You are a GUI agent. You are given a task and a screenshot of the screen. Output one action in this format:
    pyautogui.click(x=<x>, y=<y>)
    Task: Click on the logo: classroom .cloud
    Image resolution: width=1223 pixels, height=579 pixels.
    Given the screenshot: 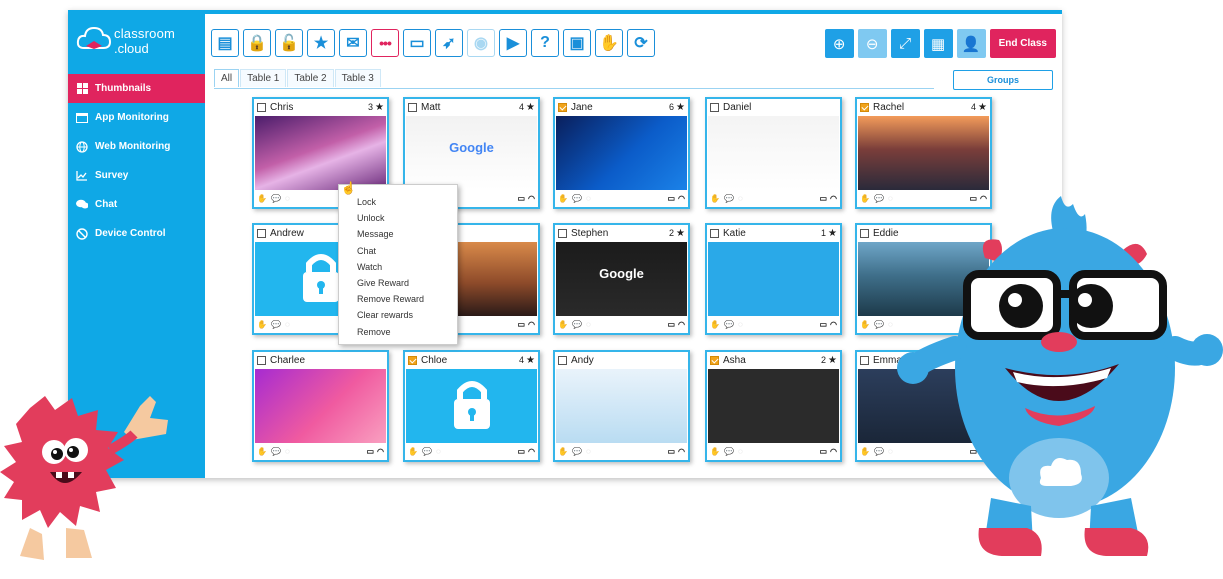 What is the action you would take?
    pyautogui.click(x=136, y=42)
    